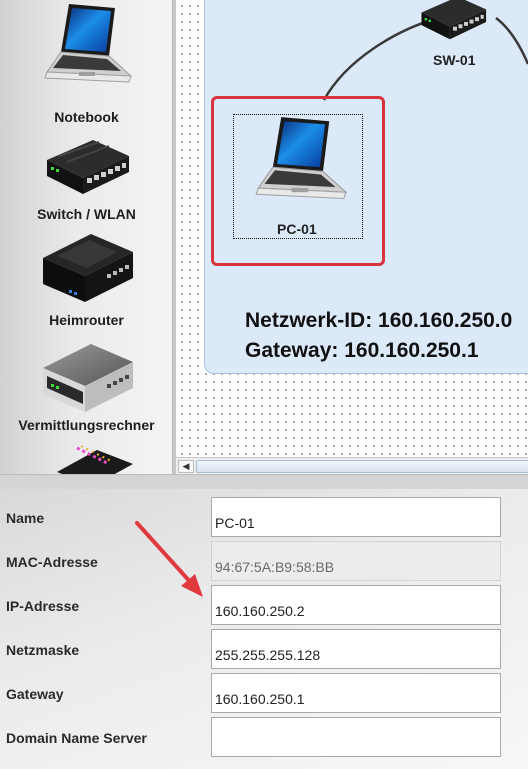 The image size is (528, 769). I want to click on property-row-dns: Domain Name Server, so click(264, 739).